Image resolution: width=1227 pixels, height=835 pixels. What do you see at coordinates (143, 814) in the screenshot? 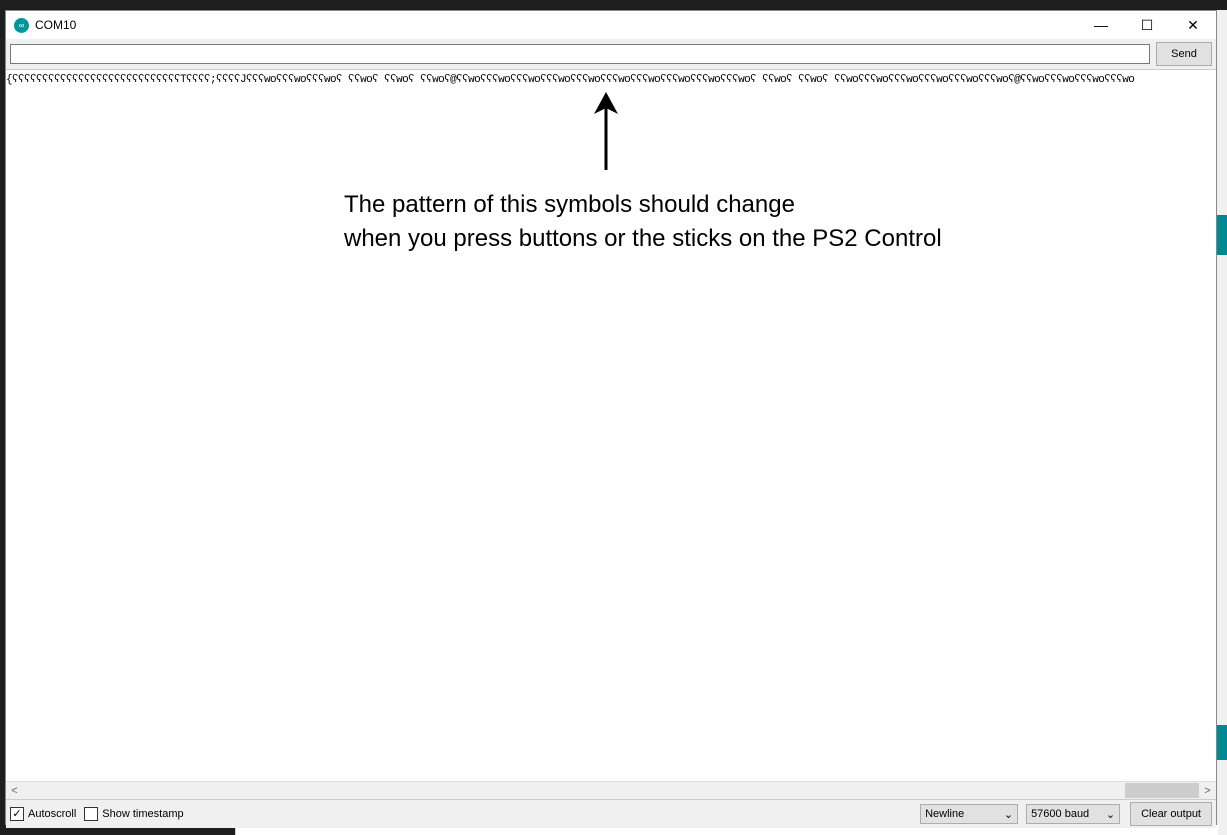
I see `timestamp-label: Show timestamp` at bounding box center [143, 814].